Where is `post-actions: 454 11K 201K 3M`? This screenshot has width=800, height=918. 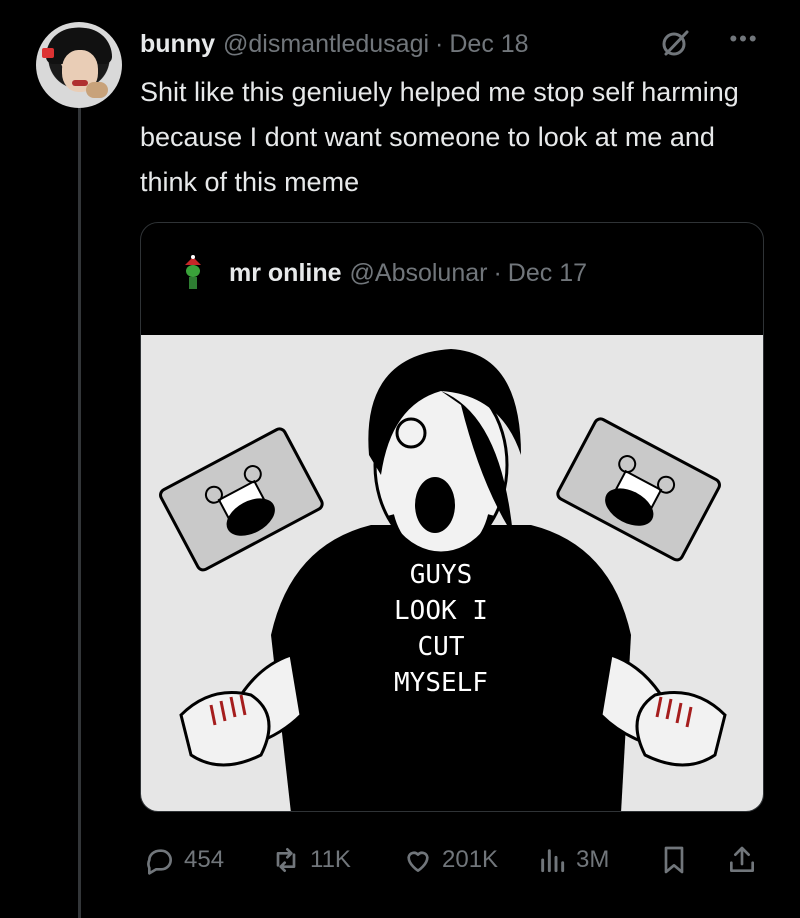
post-actions: 454 11K 201K 3M is located at coordinates (455, 860).